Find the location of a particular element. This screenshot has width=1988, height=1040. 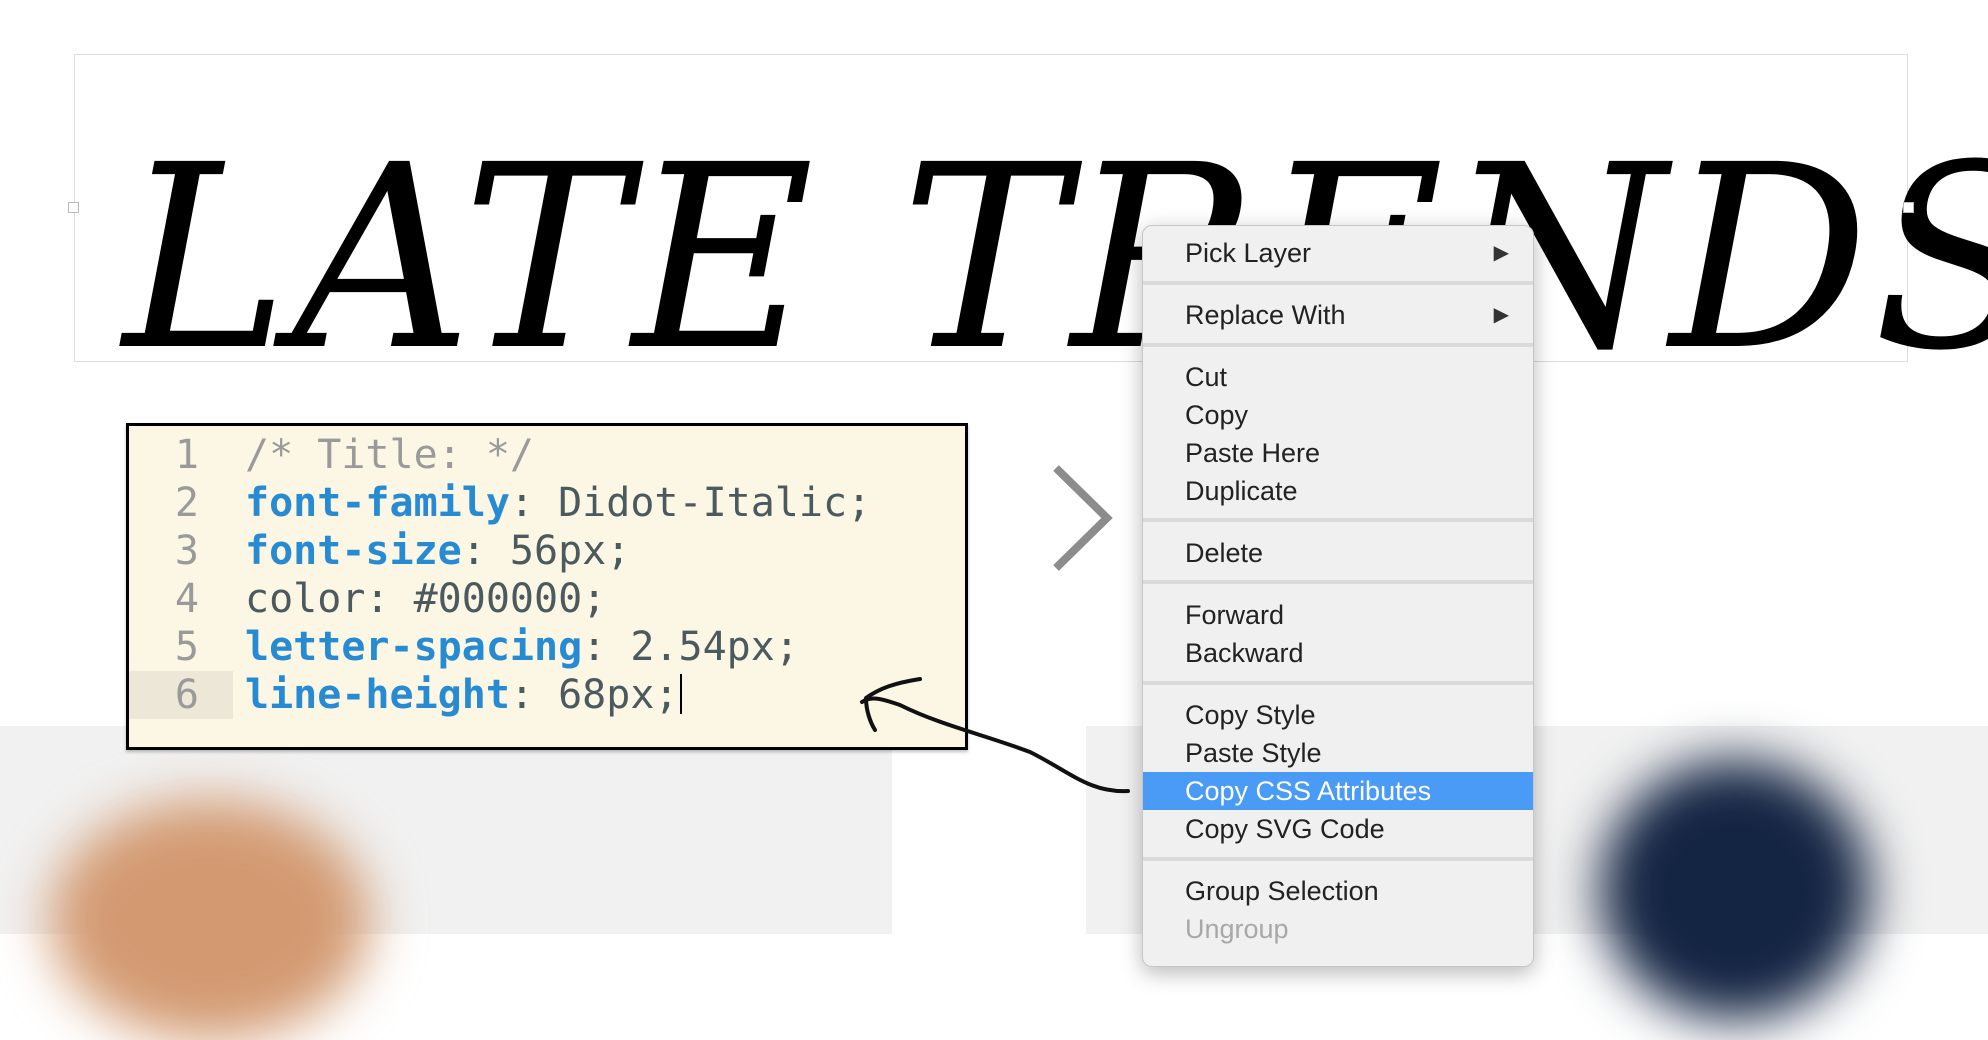

menu-item-paste-style: Paste Style is located at coordinates (1338, 753).